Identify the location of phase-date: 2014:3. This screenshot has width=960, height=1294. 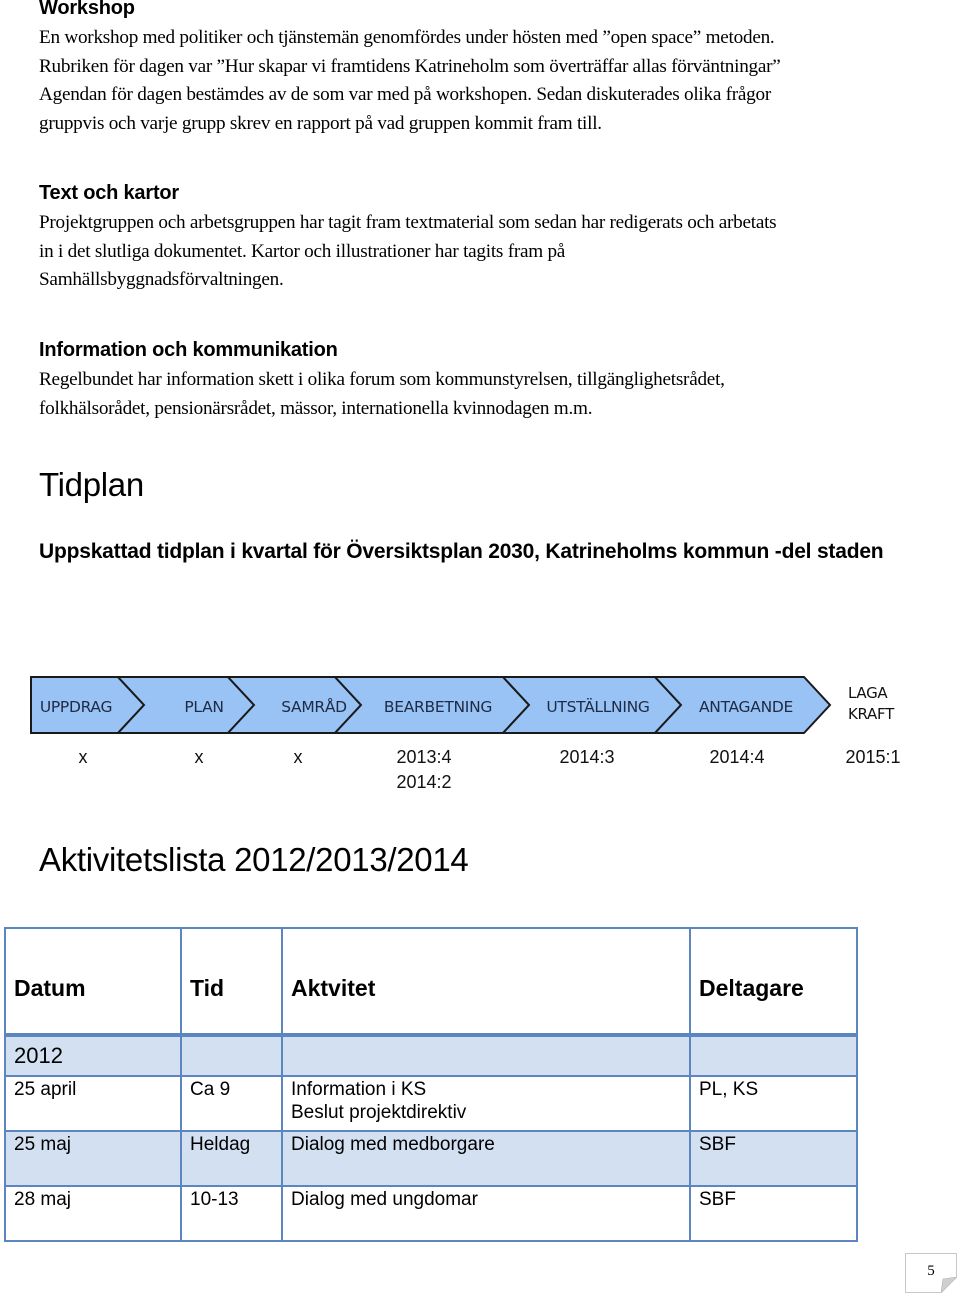
(586, 757).